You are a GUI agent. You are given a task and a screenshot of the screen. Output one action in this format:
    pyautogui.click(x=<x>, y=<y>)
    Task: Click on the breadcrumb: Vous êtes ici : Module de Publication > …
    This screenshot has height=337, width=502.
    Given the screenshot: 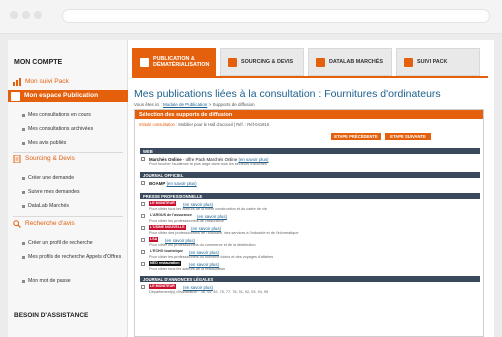 What is the action you would take?
    pyautogui.click(x=194, y=104)
    